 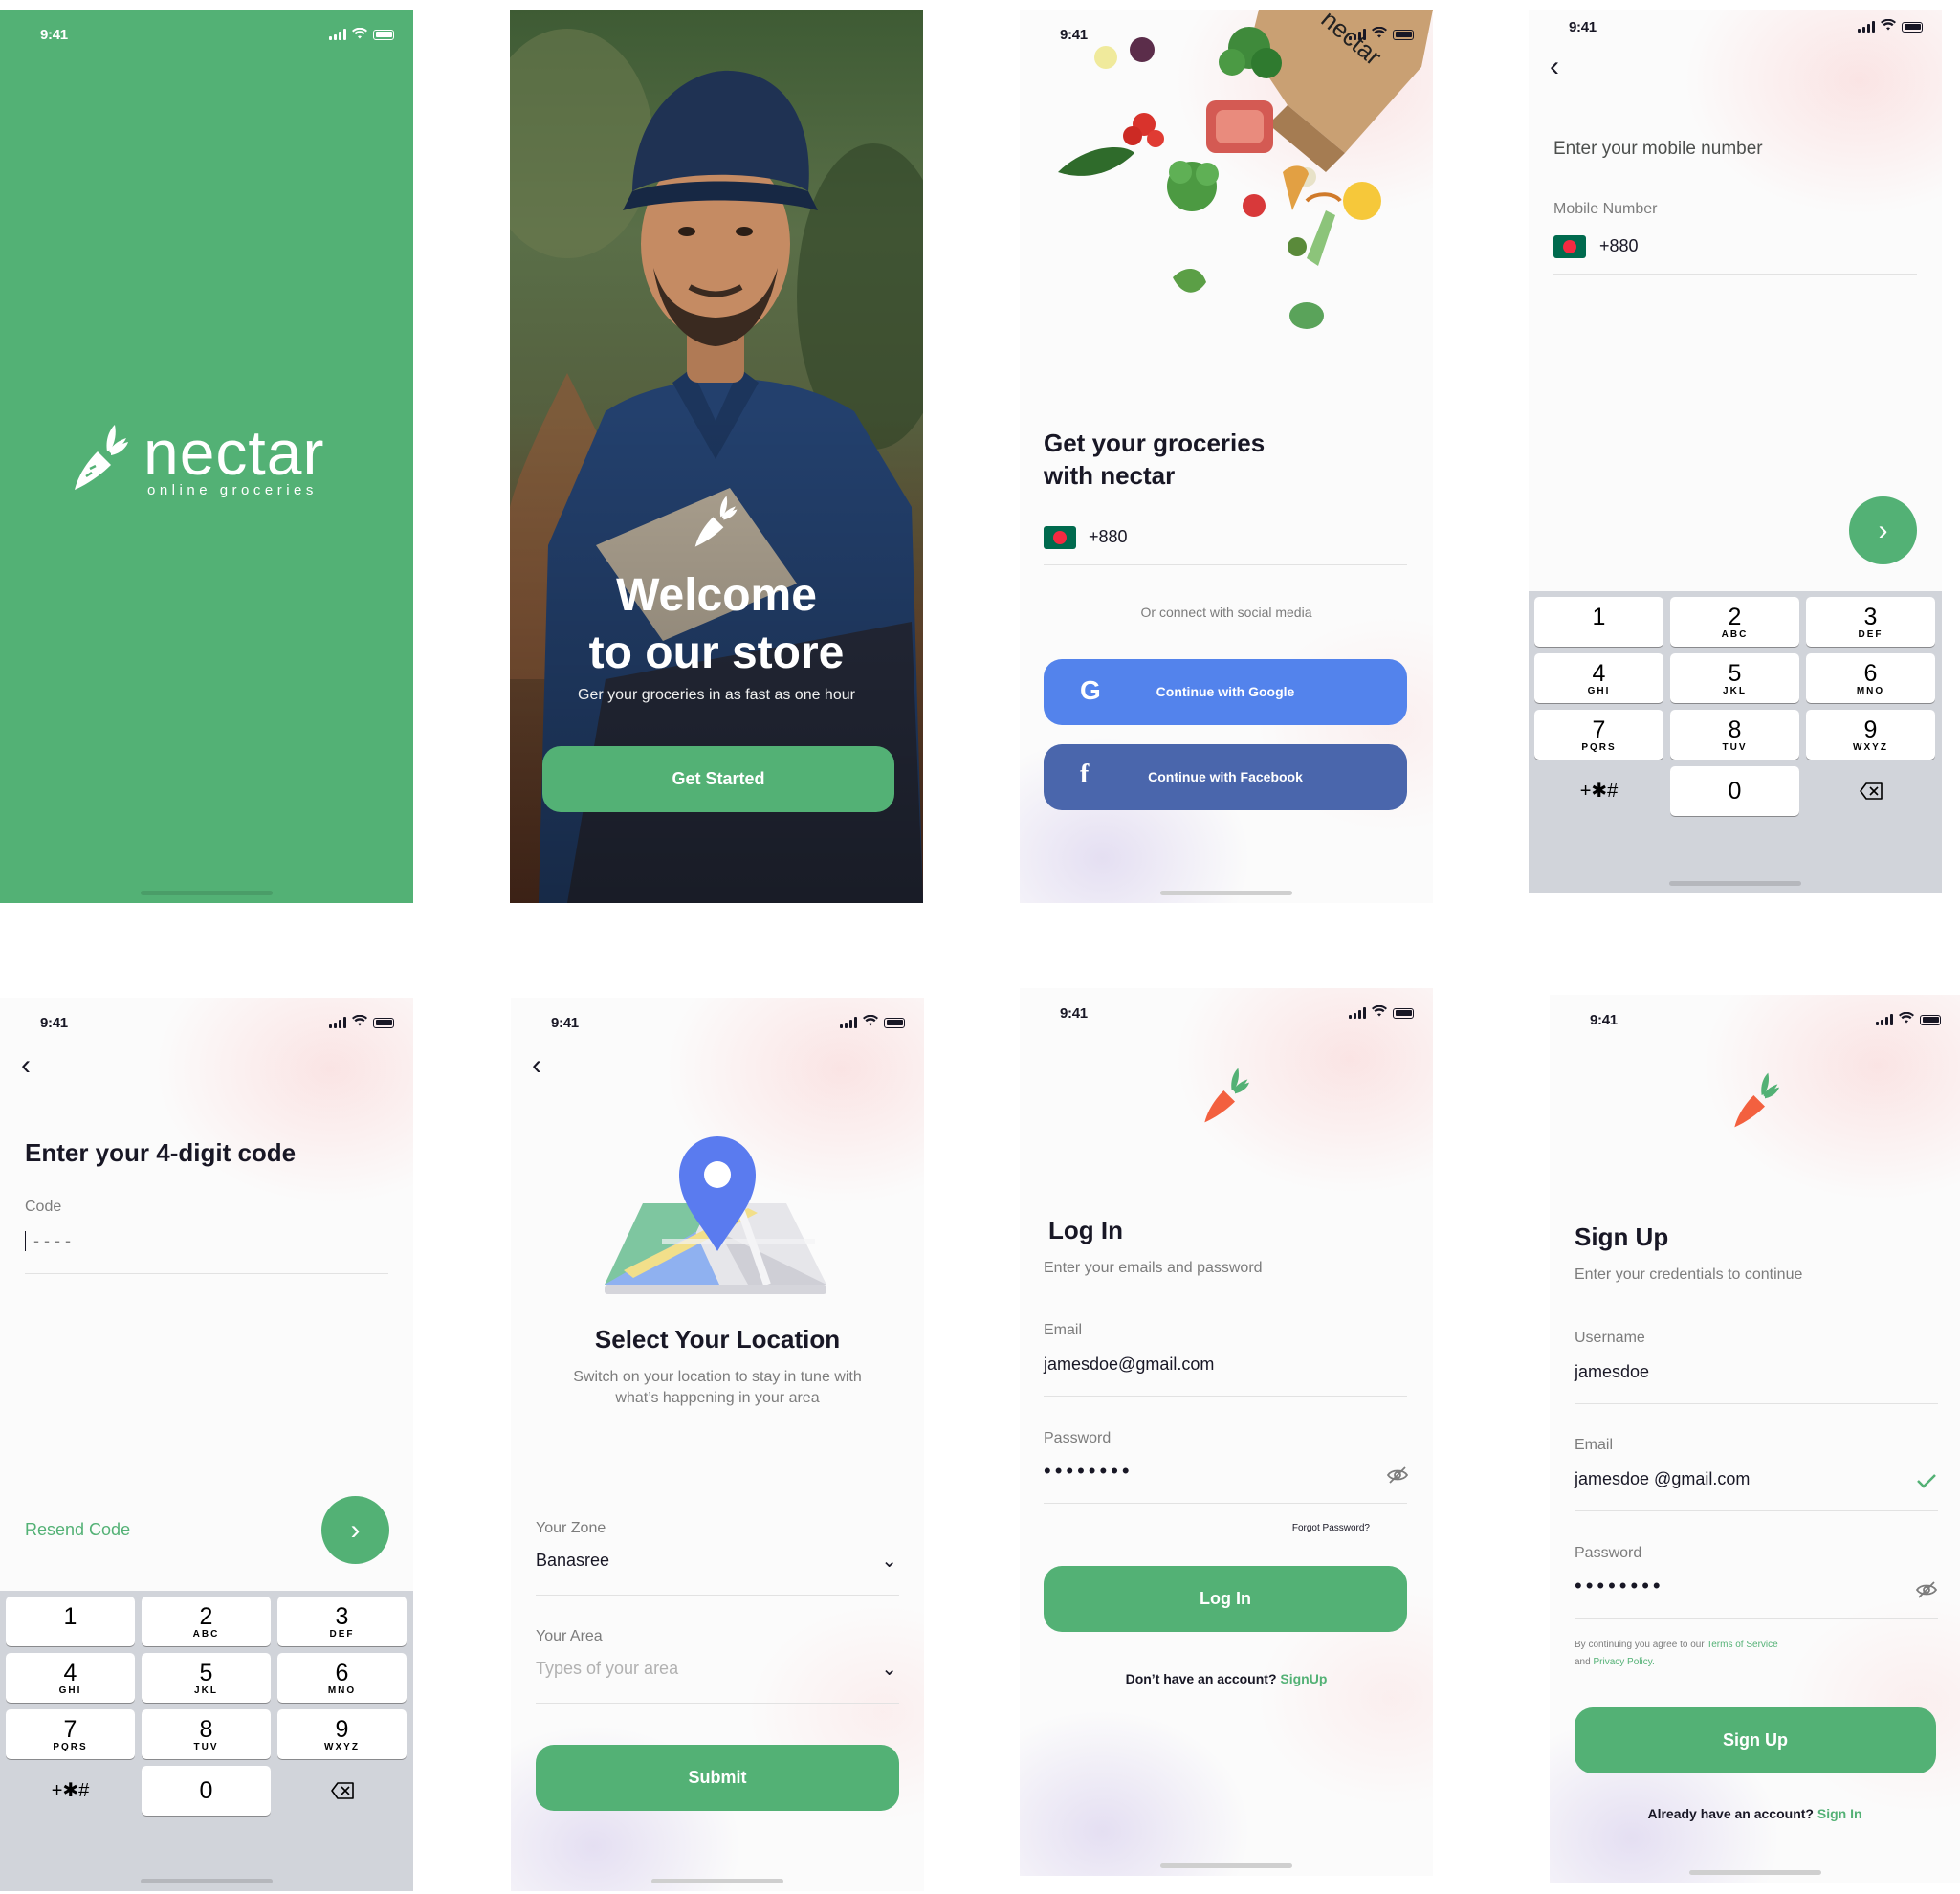 What do you see at coordinates (1089, 1471) in the screenshot?
I see `password-input: ••••••••` at bounding box center [1089, 1471].